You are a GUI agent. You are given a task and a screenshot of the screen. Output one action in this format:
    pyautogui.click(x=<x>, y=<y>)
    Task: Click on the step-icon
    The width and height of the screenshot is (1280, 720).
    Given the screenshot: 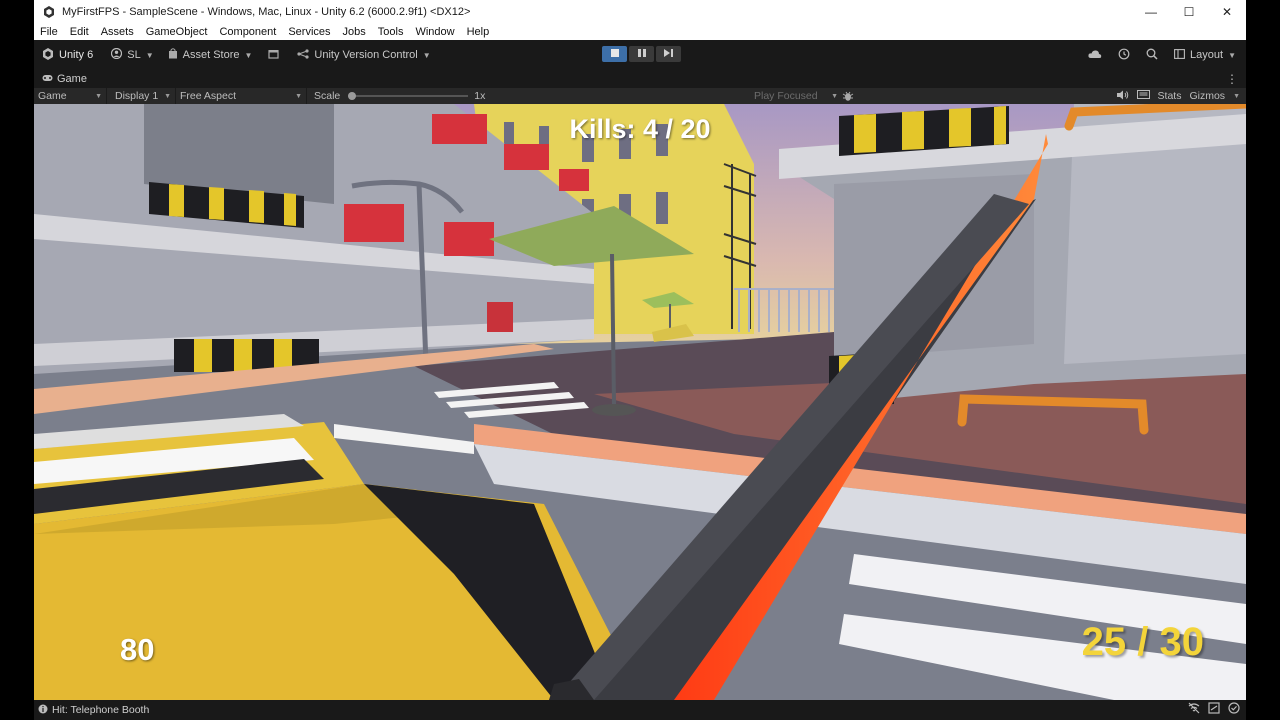 What is the action you would take?
    pyautogui.click(x=668, y=54)
    